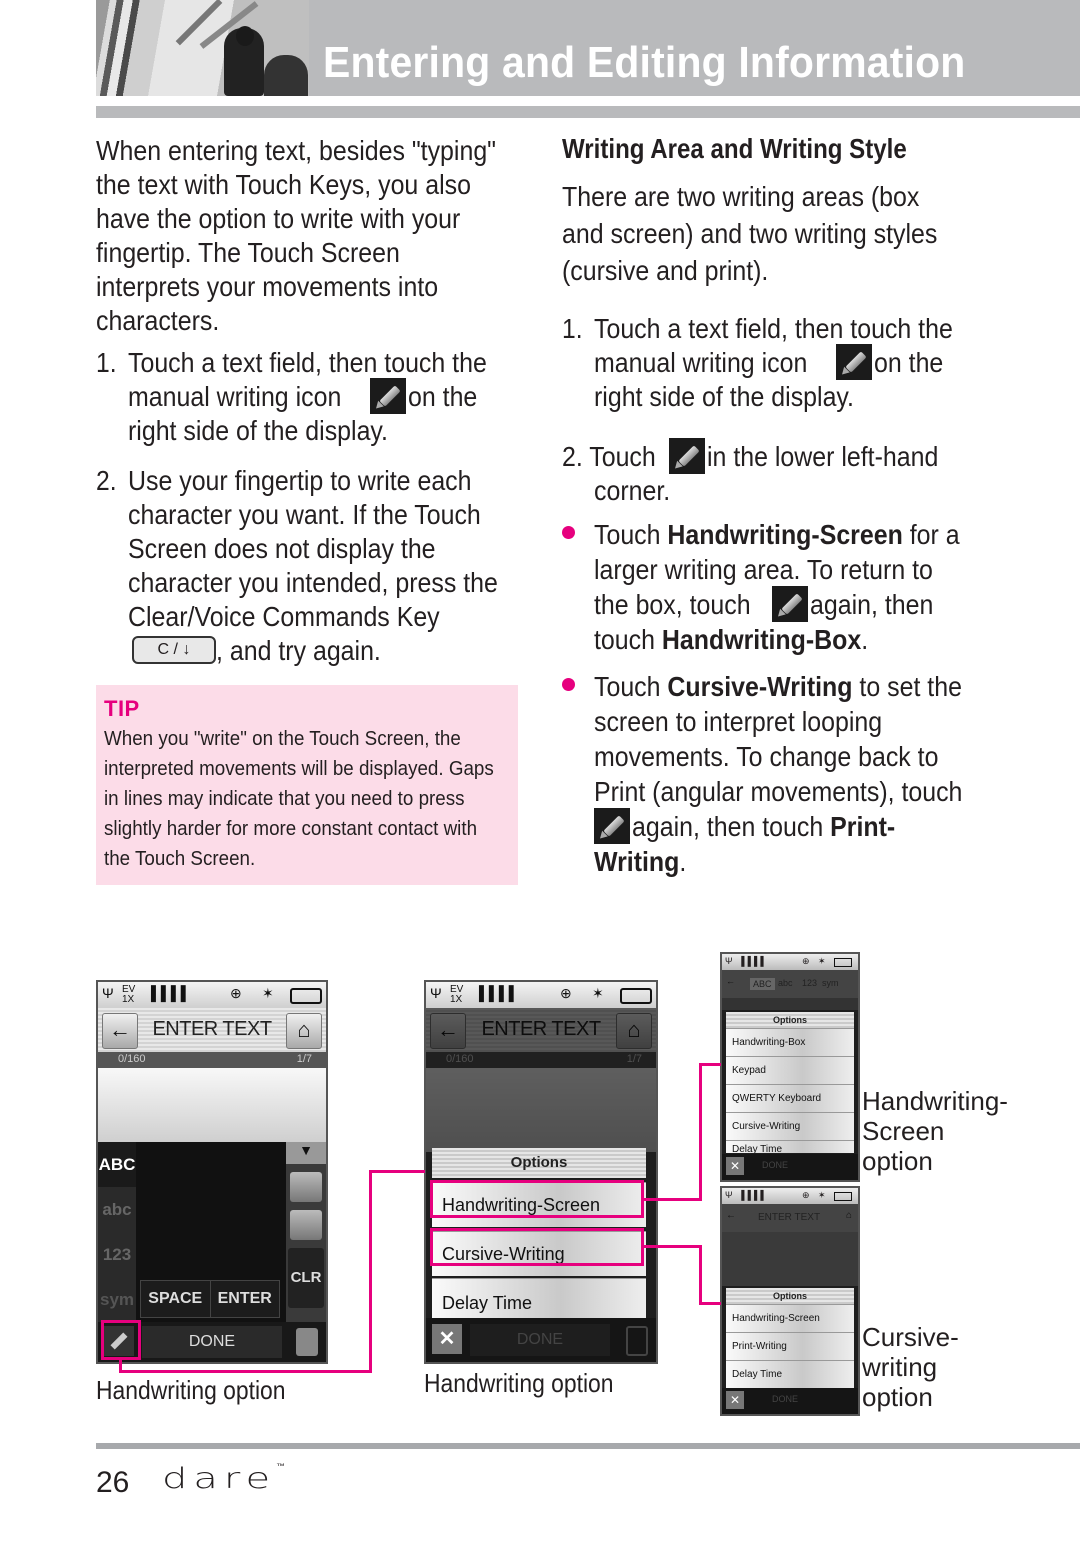  What do you see at coordinates (304, 1059) in the screenshot?
I see `page-indicator: 1/7` at bounding box center [304, 1059].